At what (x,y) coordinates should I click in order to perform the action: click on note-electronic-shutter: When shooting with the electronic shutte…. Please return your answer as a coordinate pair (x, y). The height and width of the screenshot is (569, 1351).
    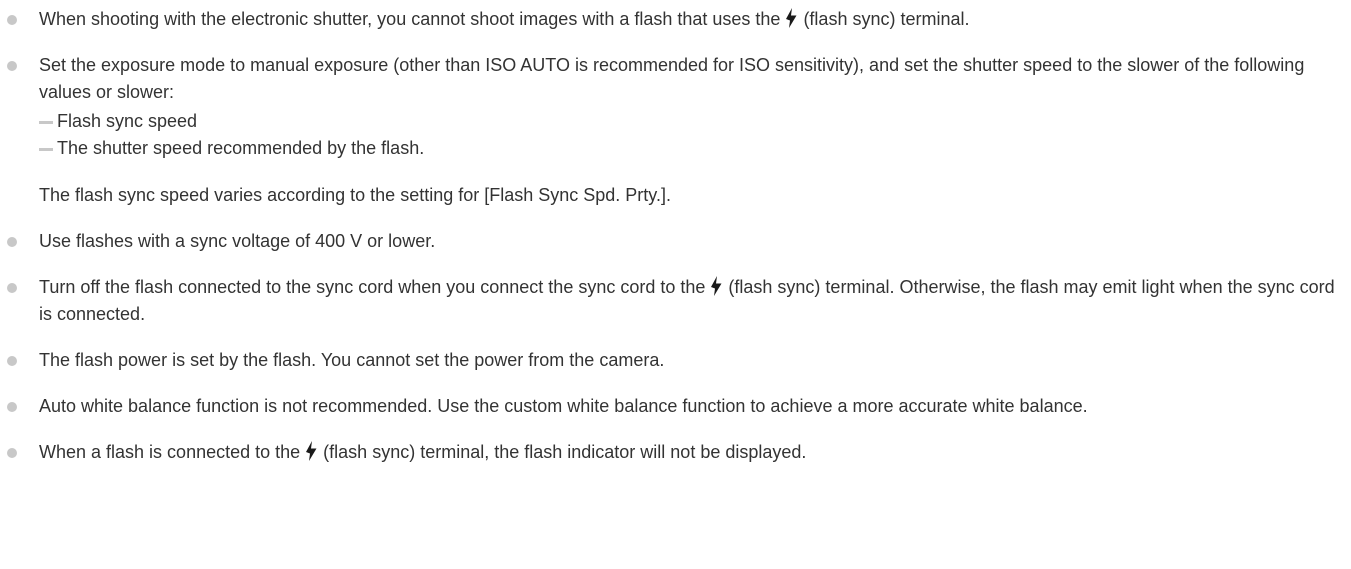
    Looking at the image, I should click on (672, 19).